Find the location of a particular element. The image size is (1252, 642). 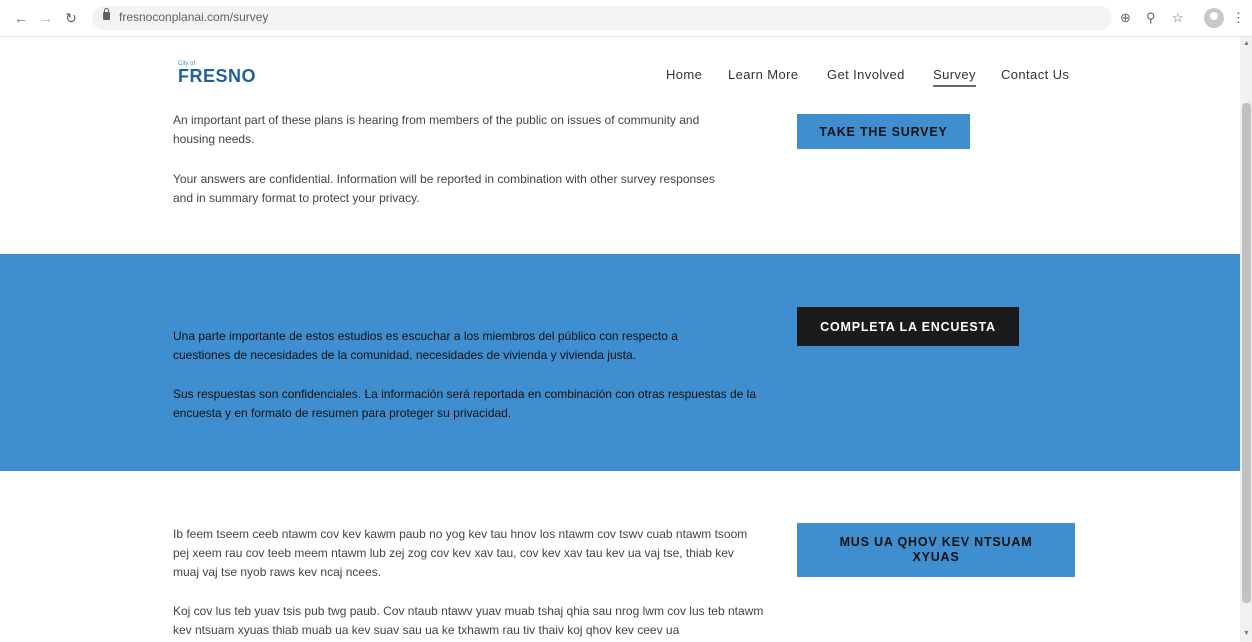

browser-toolbar: ← → ↻ fresnoconplanai.com/survey ⊕ ⚲ ☆ ⋮ is located at coordinates (626, 18).